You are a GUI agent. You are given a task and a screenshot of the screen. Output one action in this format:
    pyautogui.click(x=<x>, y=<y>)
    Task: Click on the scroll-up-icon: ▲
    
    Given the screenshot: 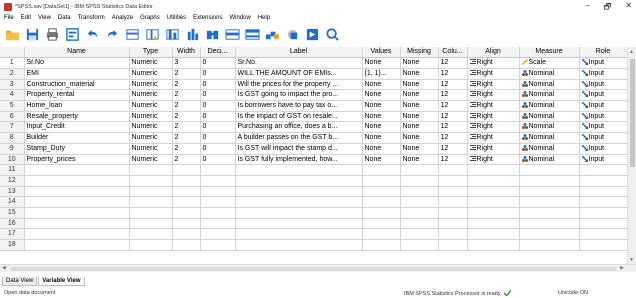 What is the action you would take?
    pyautogui.click(x=631, y=52)
    